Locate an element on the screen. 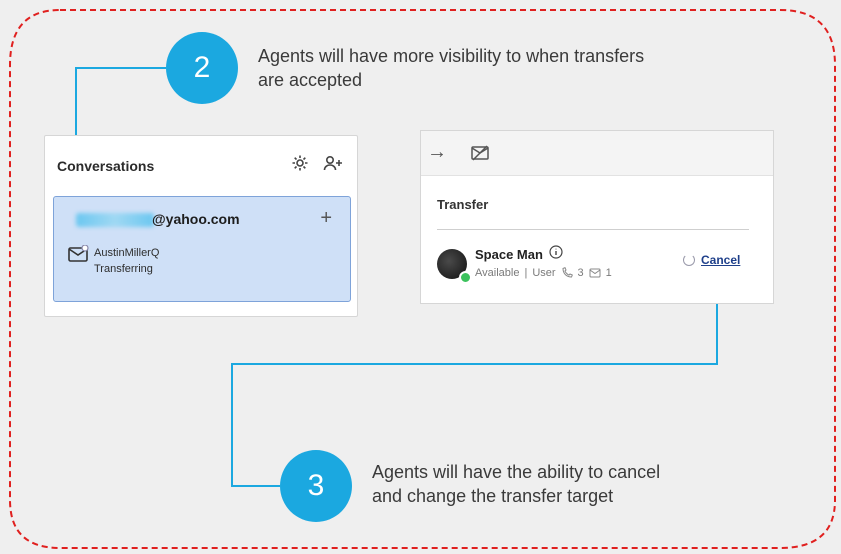 The image size is (841, 554). callout-3-badge: 3 is located at coordinates (316, 486).